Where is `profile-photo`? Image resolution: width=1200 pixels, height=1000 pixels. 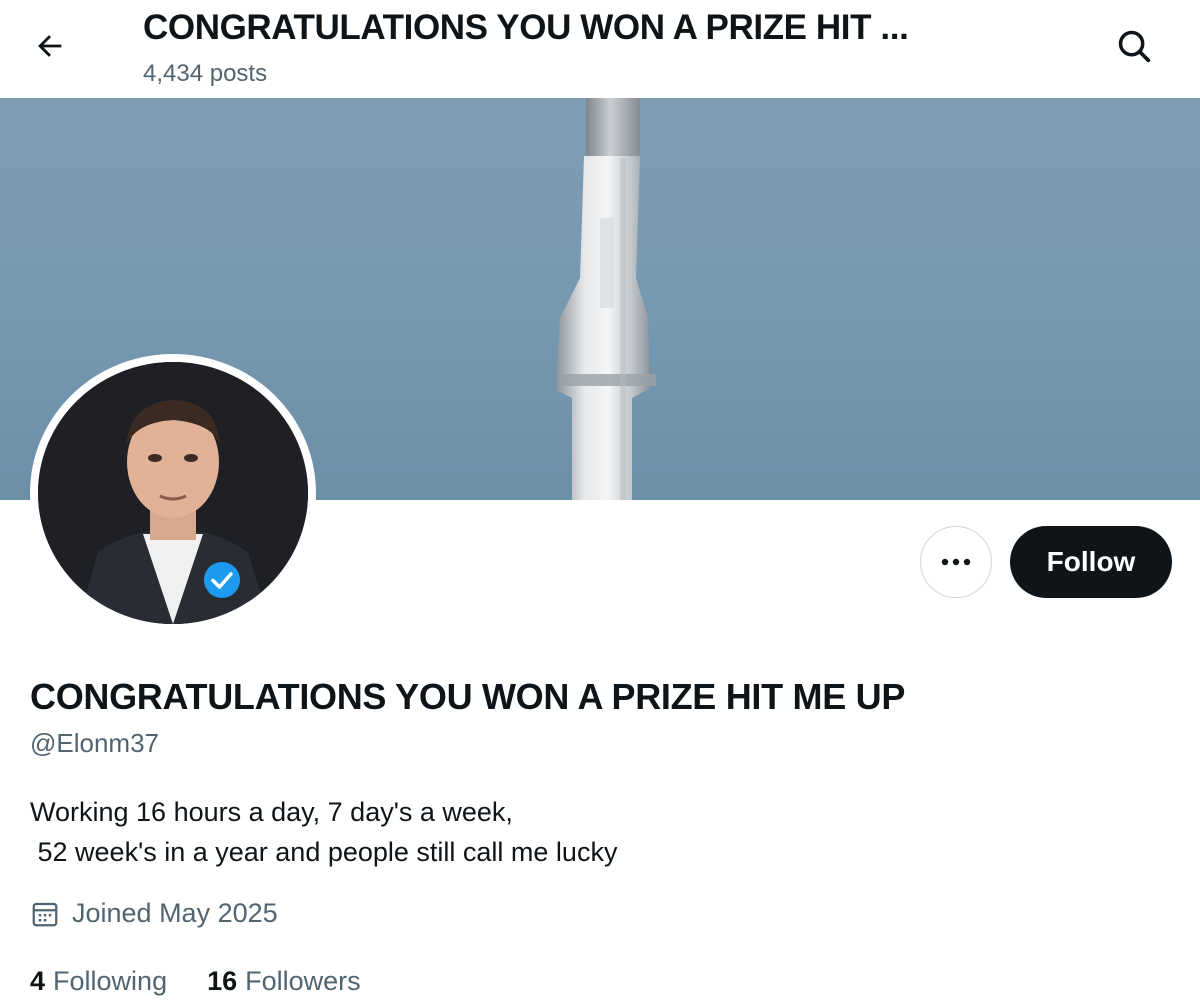 profile-photo is located at coordinates (173, 493).